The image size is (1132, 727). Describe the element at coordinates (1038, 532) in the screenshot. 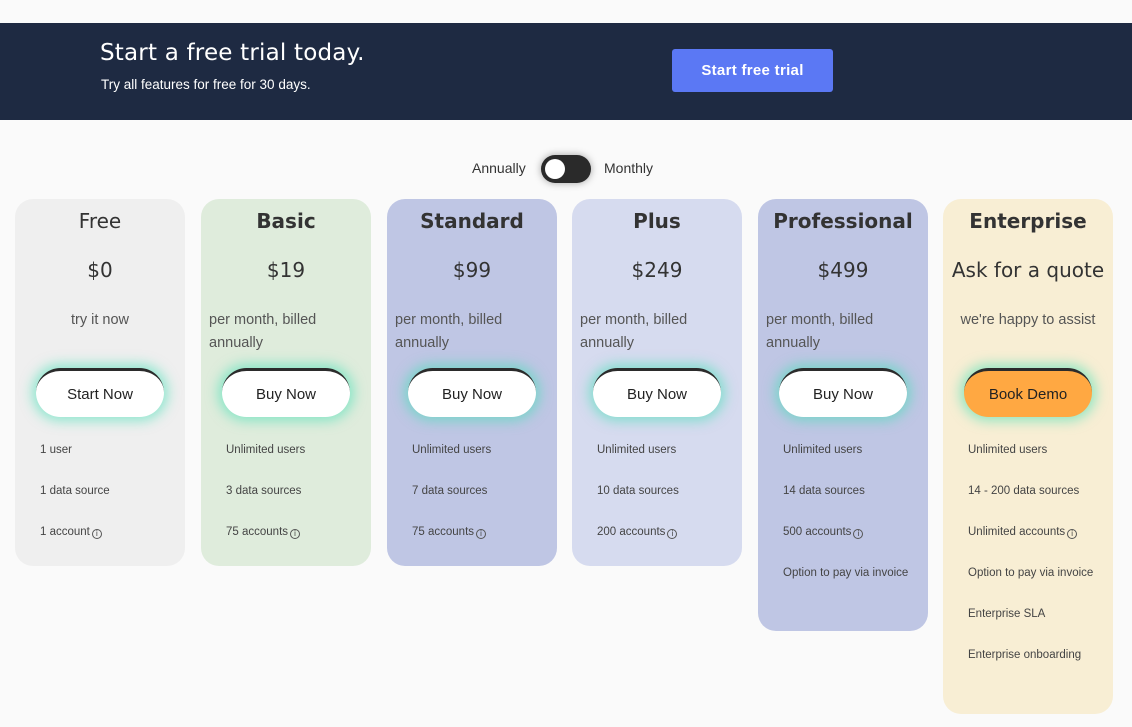

I see `feature-item: Unlimited accounts i` at that location.